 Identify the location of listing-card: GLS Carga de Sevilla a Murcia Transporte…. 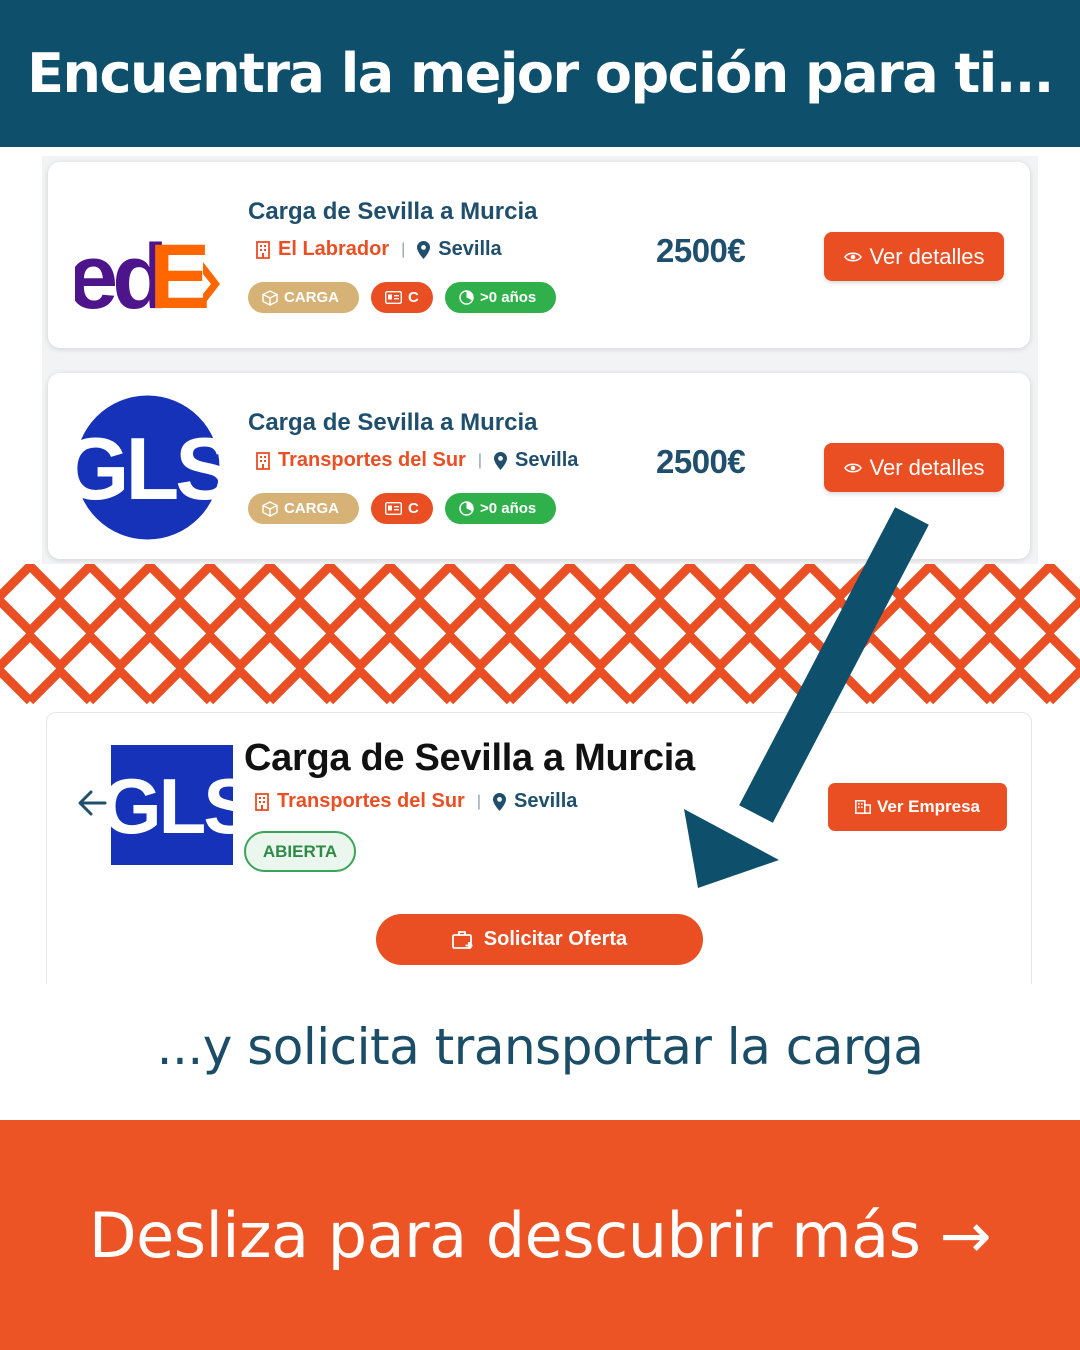
(539, 466).